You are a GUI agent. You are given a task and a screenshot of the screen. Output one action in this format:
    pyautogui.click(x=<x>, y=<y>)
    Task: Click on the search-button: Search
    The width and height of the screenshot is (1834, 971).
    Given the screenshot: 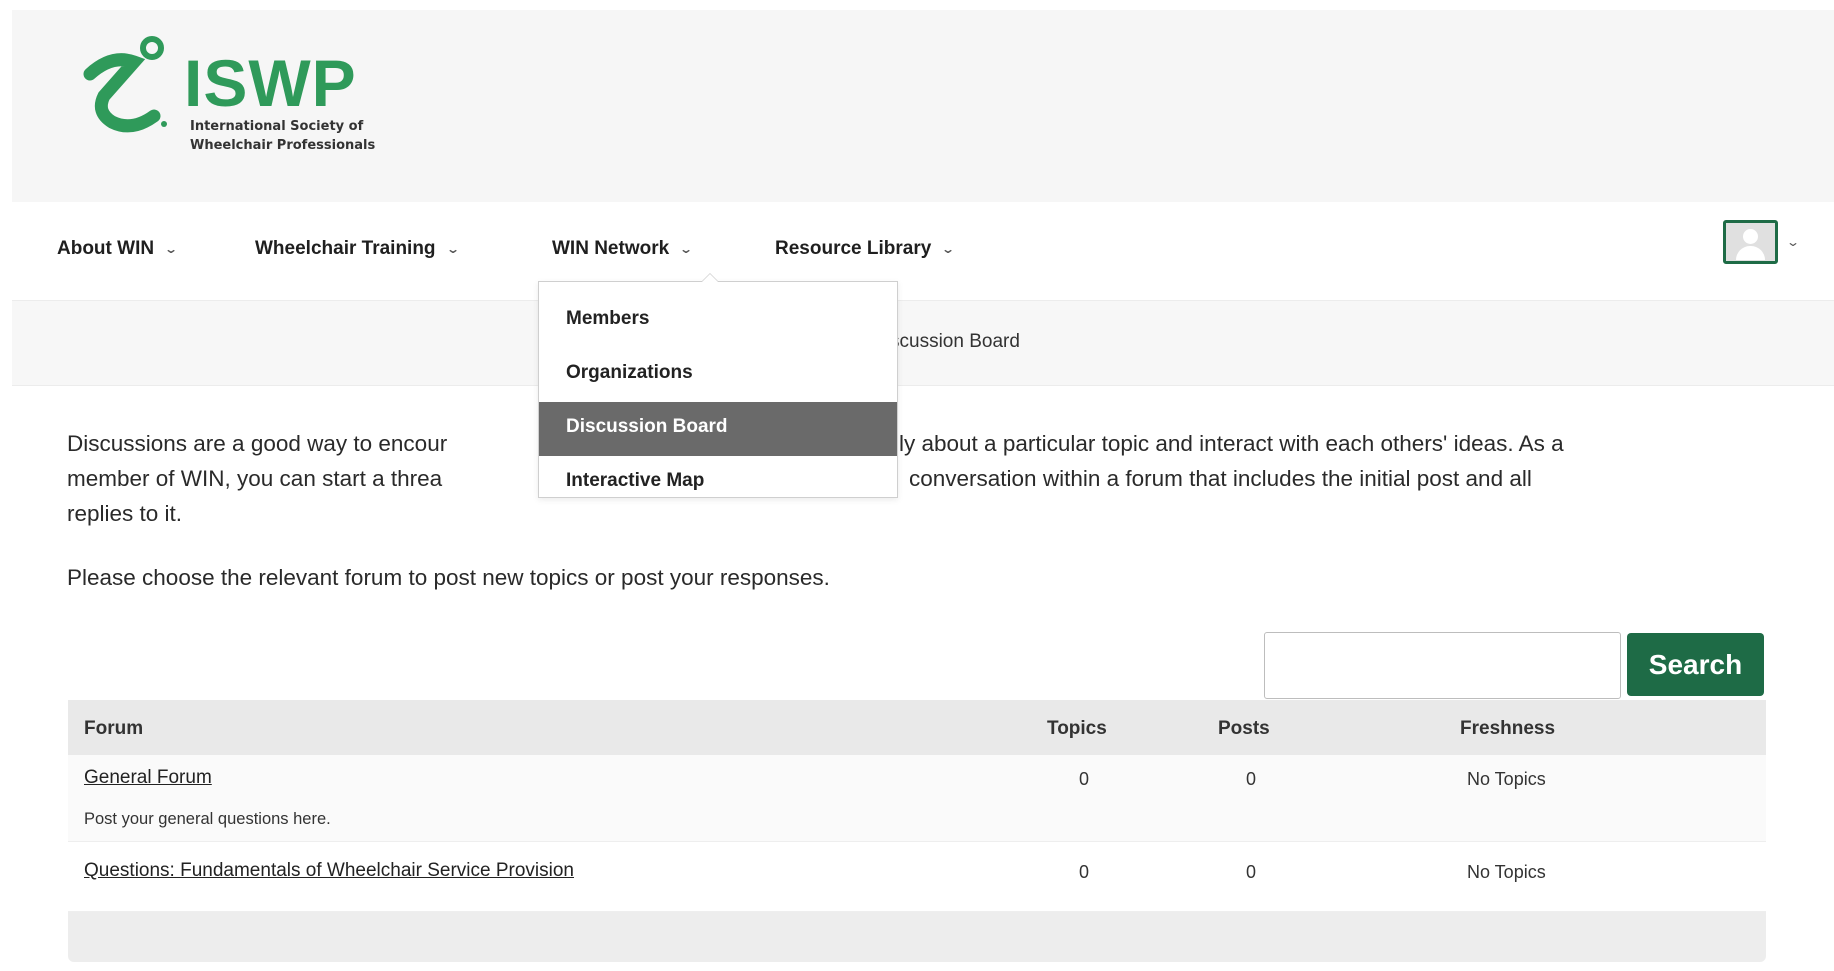 What is the action you would take?
    pyautogui.click(x=1695, y=664)
    